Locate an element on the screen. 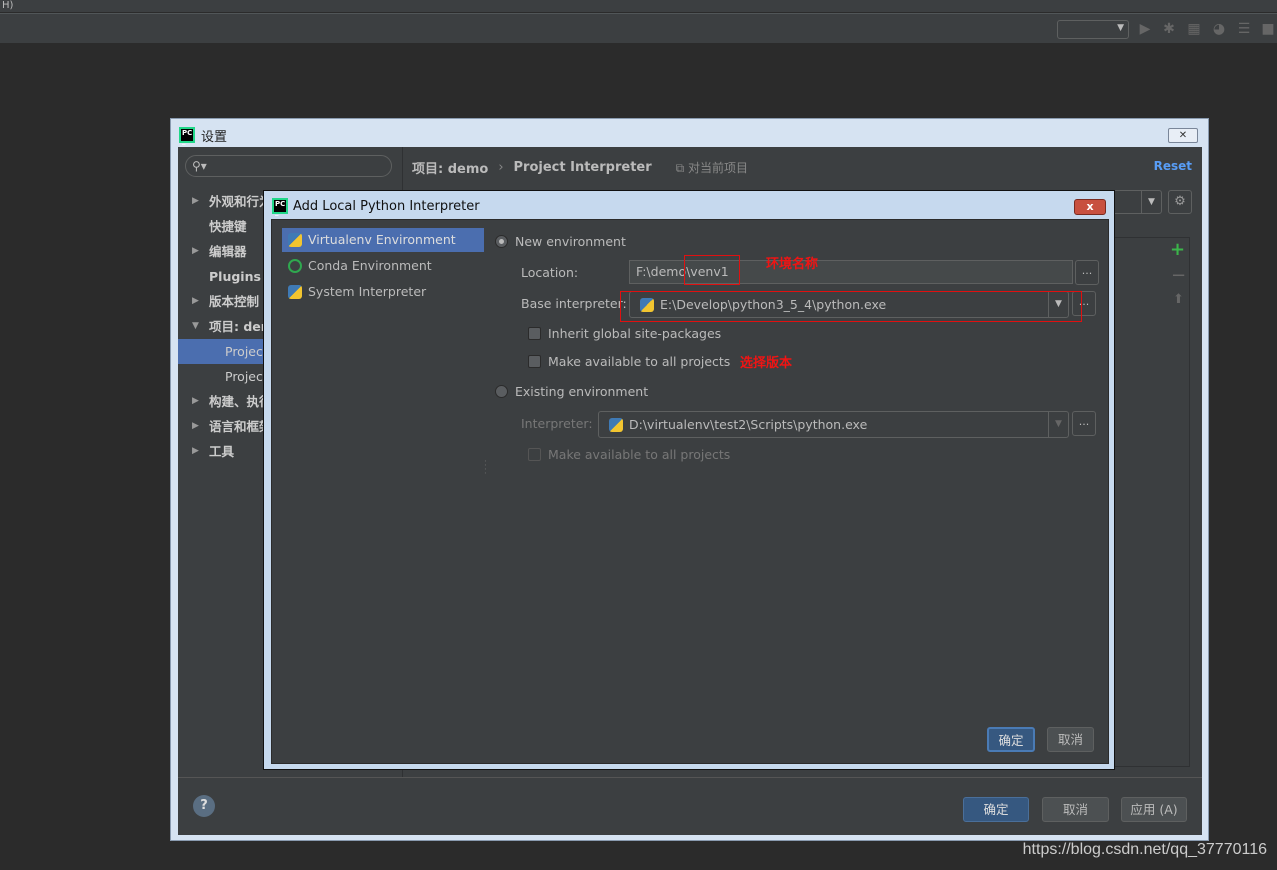 This screenshot has height=870, width=1277. help-button: ? is located at coordinates (204, 806).